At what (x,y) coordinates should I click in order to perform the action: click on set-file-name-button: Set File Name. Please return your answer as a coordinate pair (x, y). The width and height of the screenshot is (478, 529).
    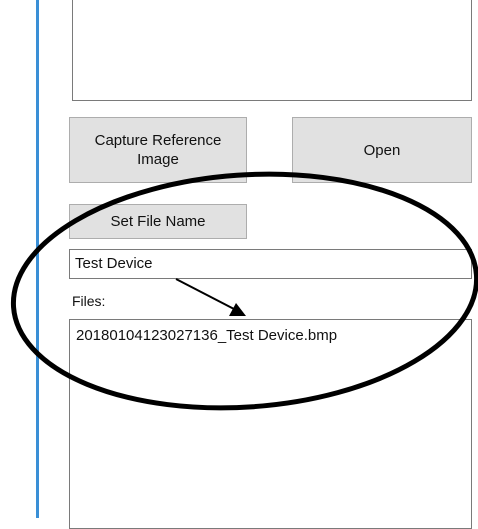
    Looking at the image, I should click on (158, 221).